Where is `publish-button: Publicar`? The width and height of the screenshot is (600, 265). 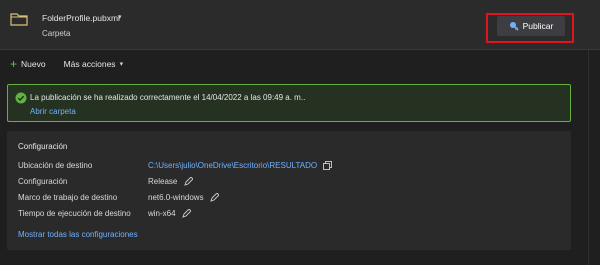
publish-button: Publicar is located at coordinates (531, 26).